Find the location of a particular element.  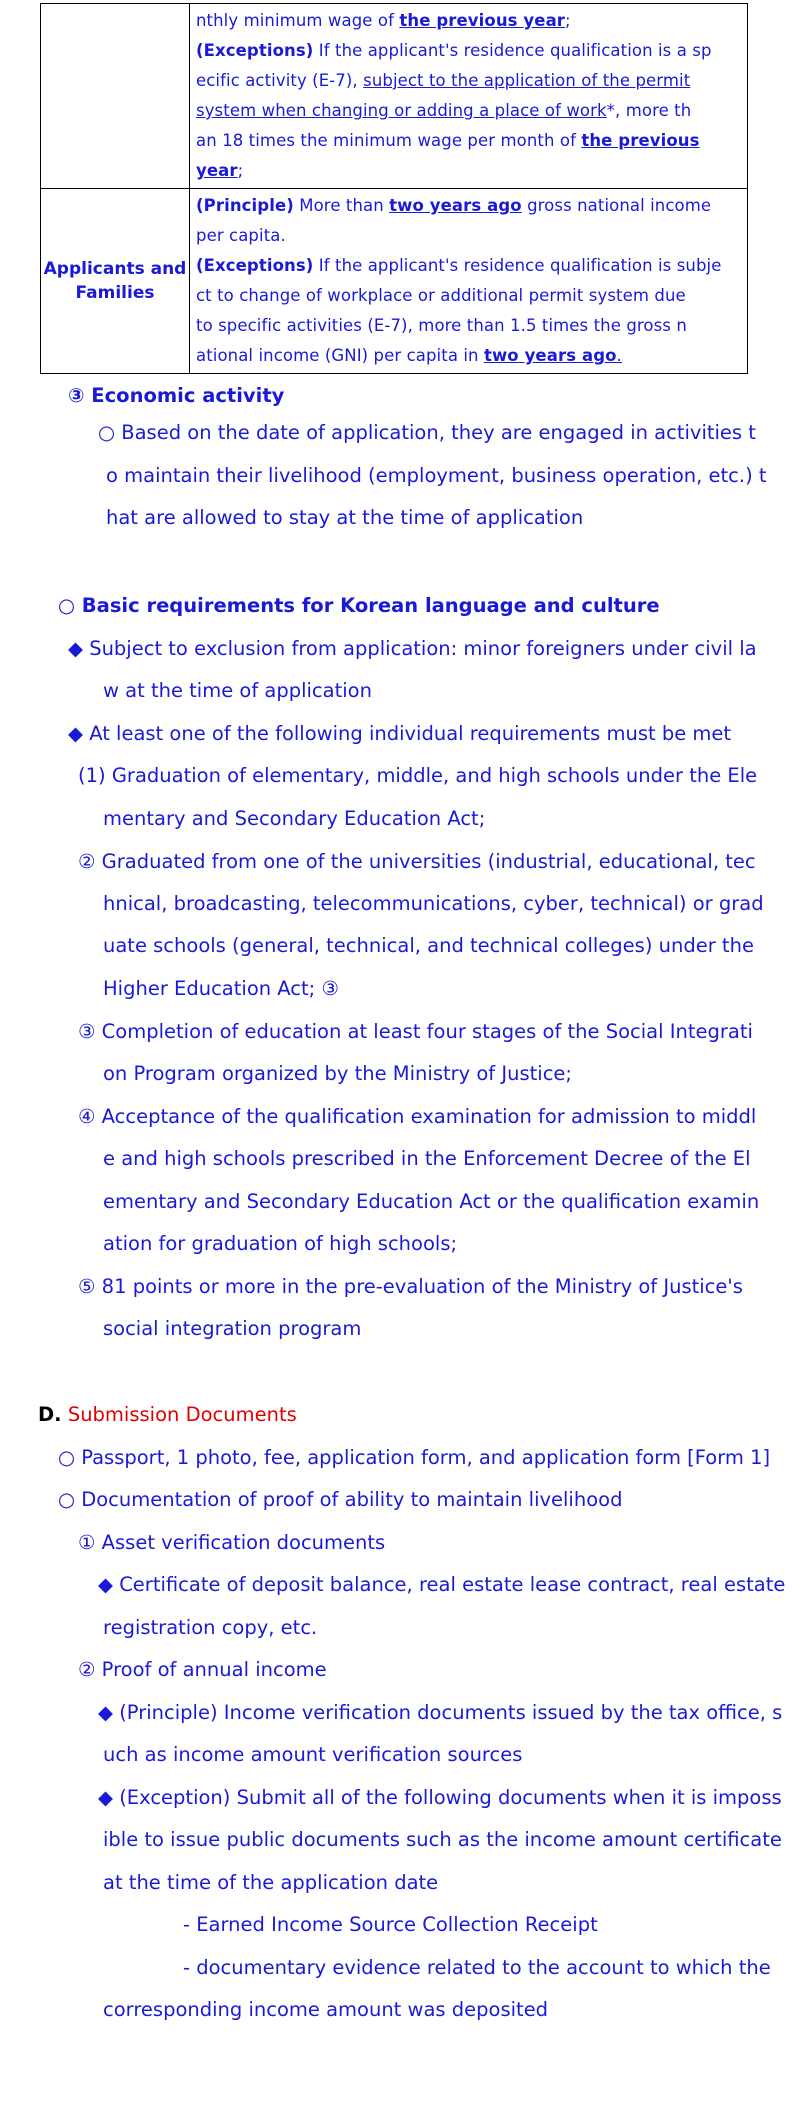

table-cell-line: per capita. is located at coordinates (469, 236).